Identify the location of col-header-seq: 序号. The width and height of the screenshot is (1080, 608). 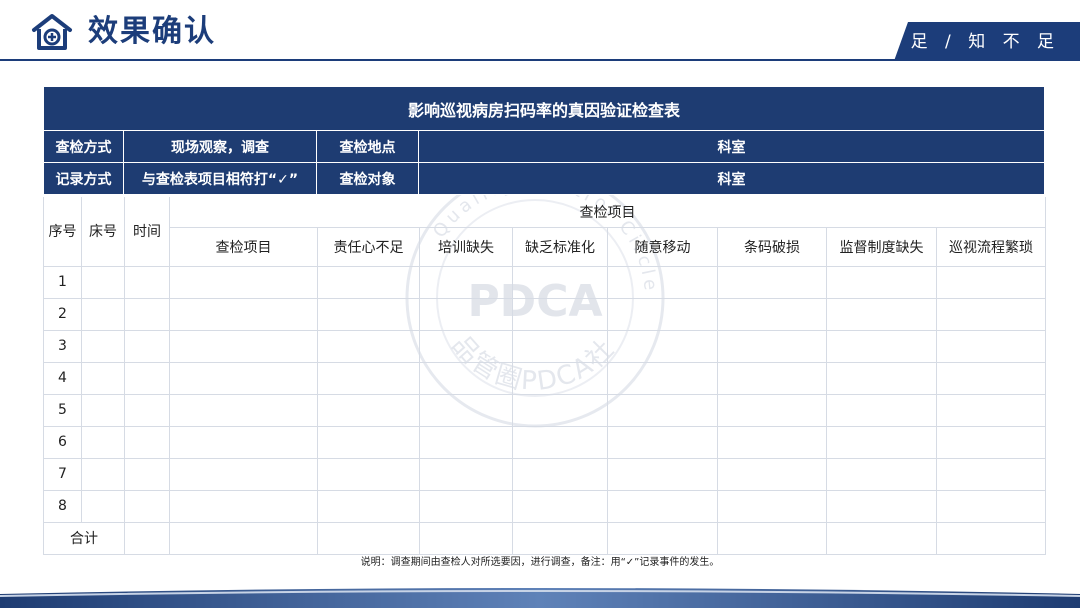
(62, 232).